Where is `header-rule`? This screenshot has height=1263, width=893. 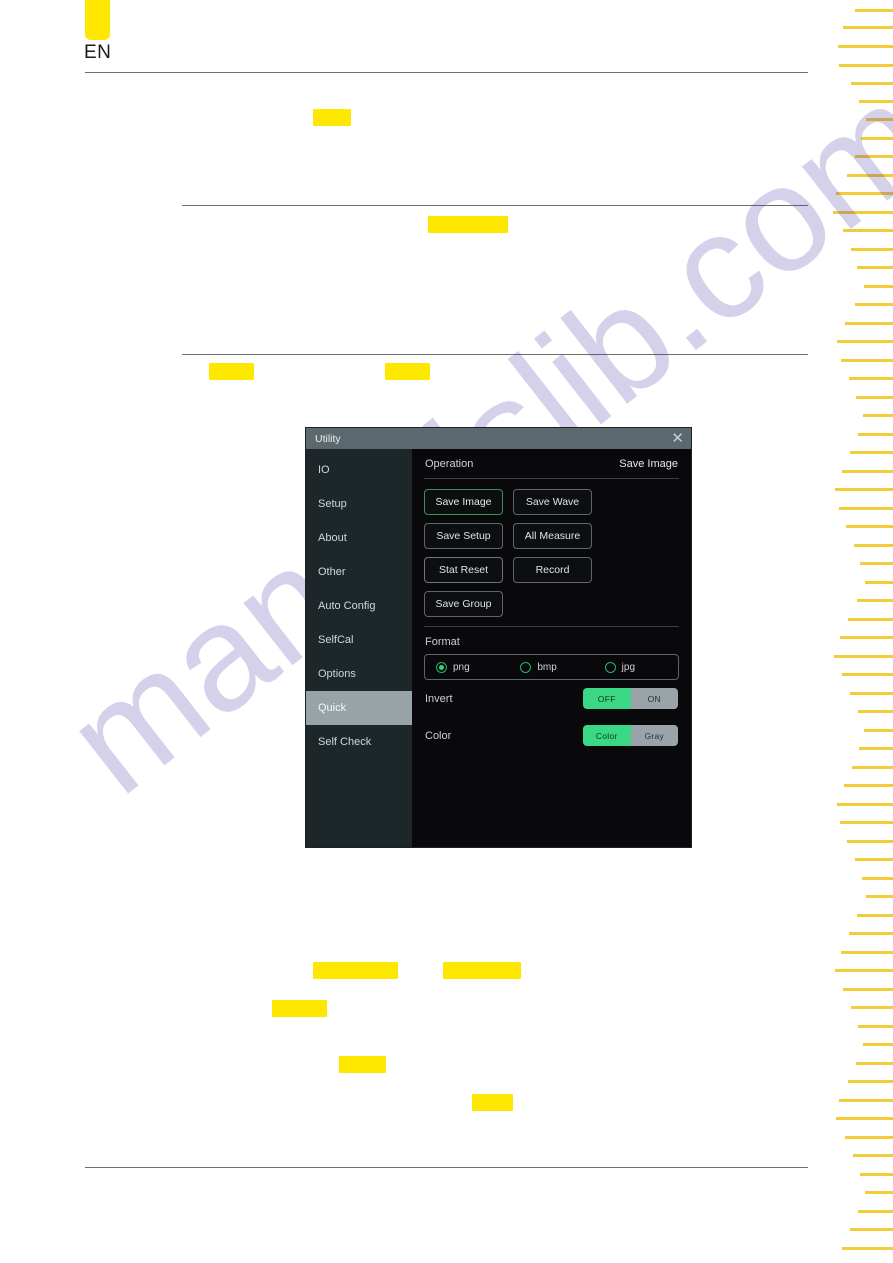
header-rule is located at coordinates (446, 72).